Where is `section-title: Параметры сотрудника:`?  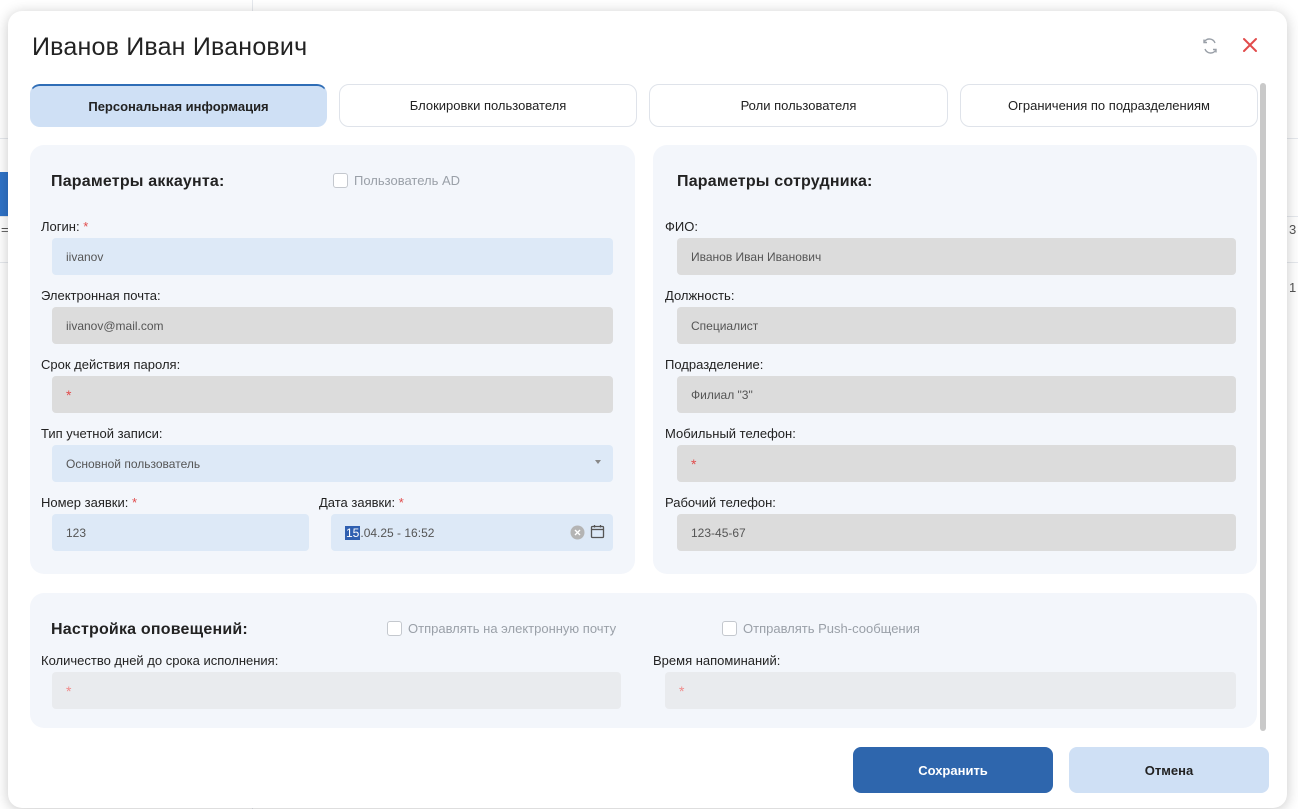 section-title: Параметры сотрудника: is located at coordinates (775, 181).